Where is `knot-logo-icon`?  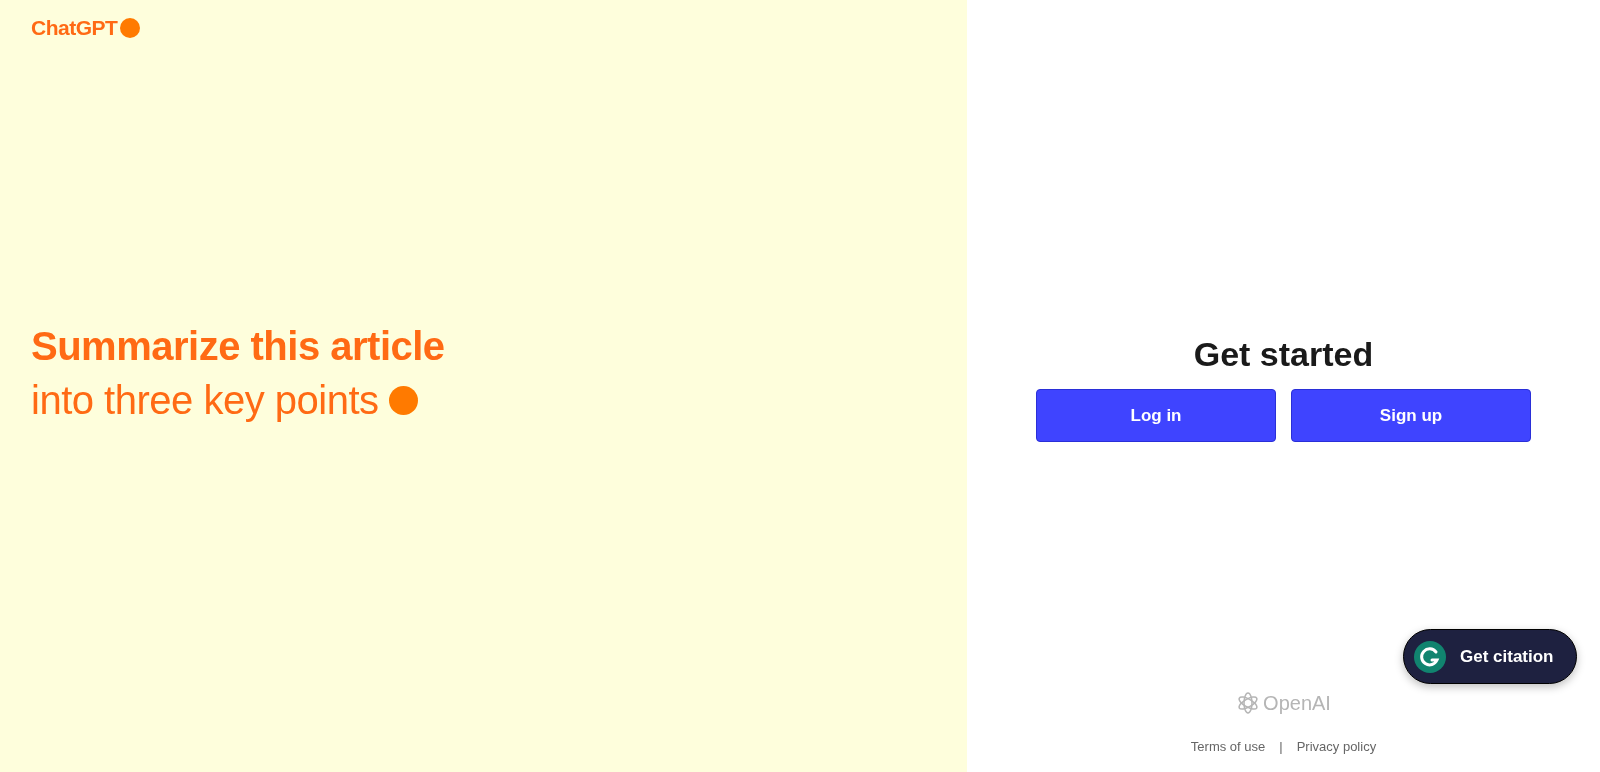 knot-logo-icon is located at coordinates (1248, 703).